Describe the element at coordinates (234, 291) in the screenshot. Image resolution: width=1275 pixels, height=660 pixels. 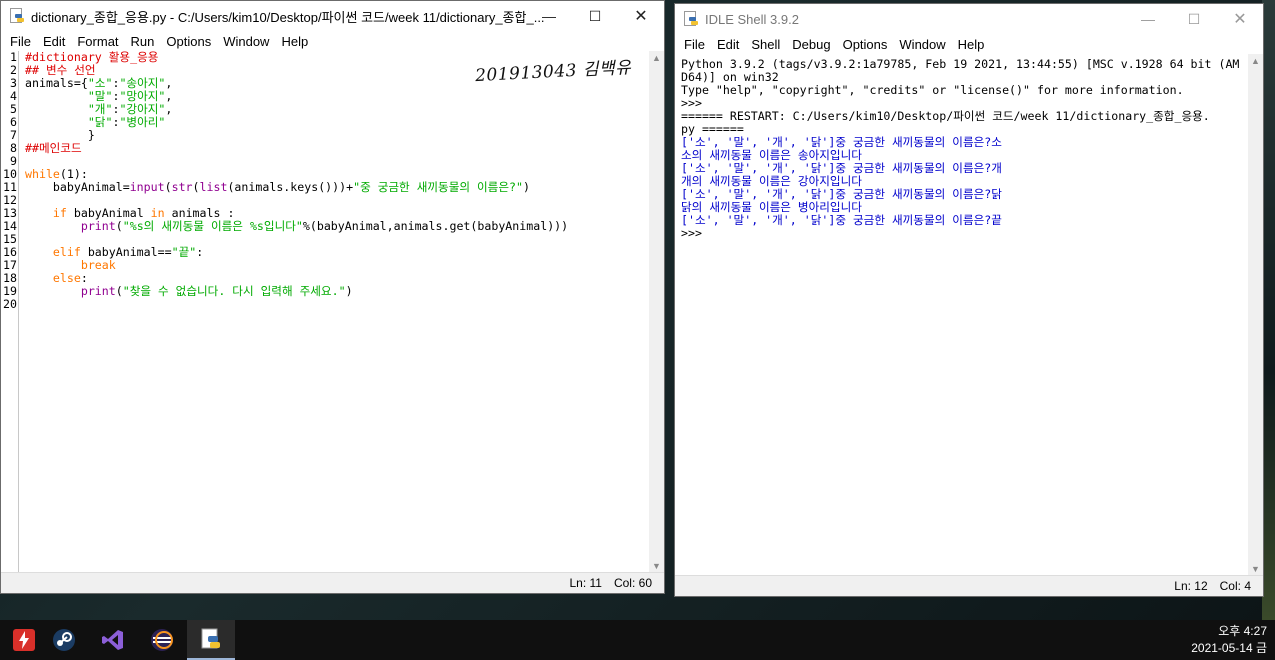
I see `code-token: "찾을 수 없습니다. 다시 입력해 주세요."` at that location.